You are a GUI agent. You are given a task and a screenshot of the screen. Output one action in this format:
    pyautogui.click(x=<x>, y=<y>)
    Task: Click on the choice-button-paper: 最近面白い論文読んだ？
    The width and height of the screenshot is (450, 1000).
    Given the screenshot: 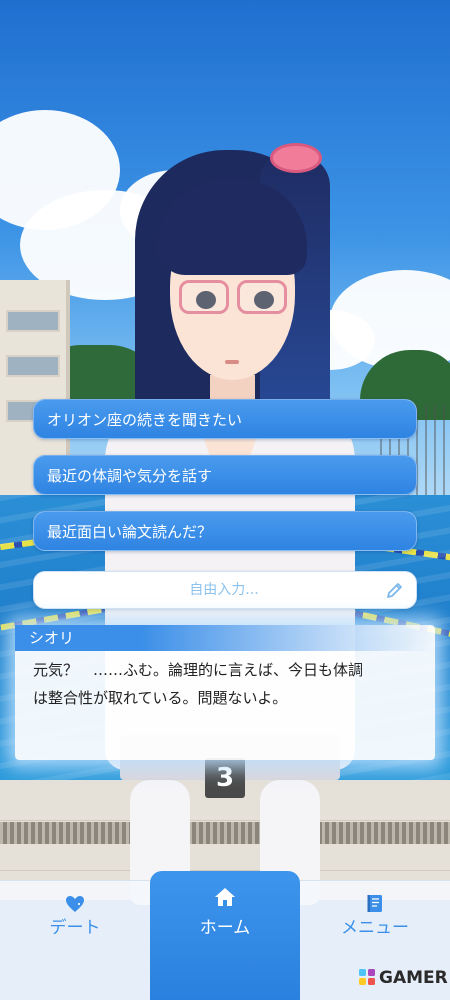 What is the action you would take?
    pyautogui.click(x=225, y=531)
    